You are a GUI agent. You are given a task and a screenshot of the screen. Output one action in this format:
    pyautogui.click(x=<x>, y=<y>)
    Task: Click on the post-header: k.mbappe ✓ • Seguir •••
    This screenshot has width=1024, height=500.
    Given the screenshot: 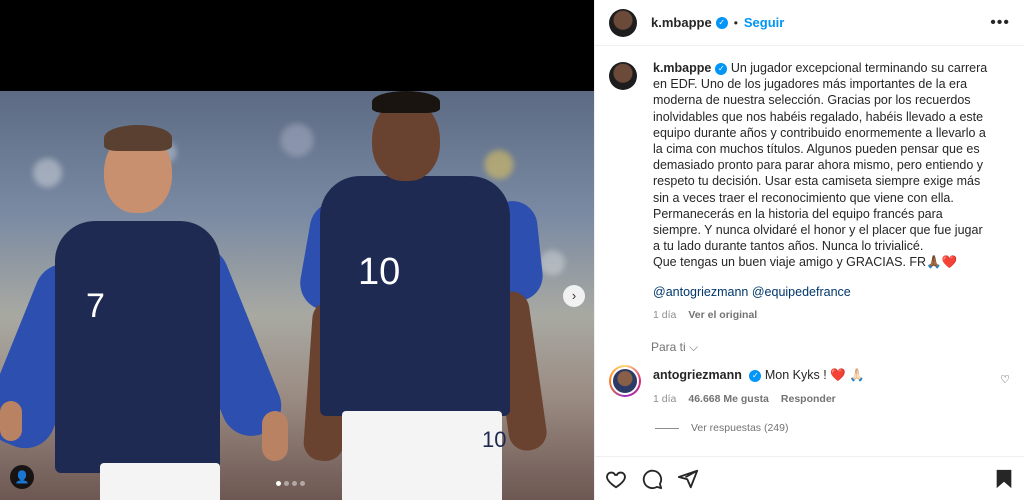 What is the action you would take?
    pyautogui.click(x=809, y=23)
    